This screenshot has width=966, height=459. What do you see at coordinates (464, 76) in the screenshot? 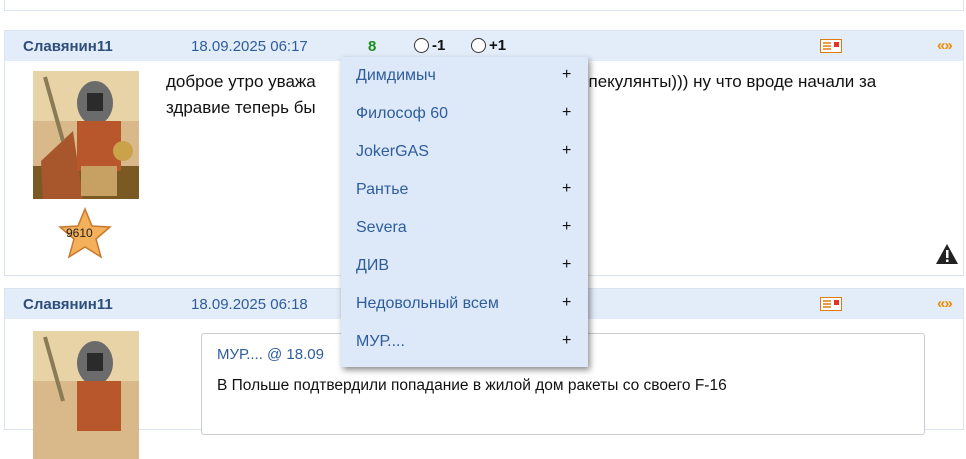
I see `menu-item-voter: Димдимыч +` at bounding box center [464, 76].